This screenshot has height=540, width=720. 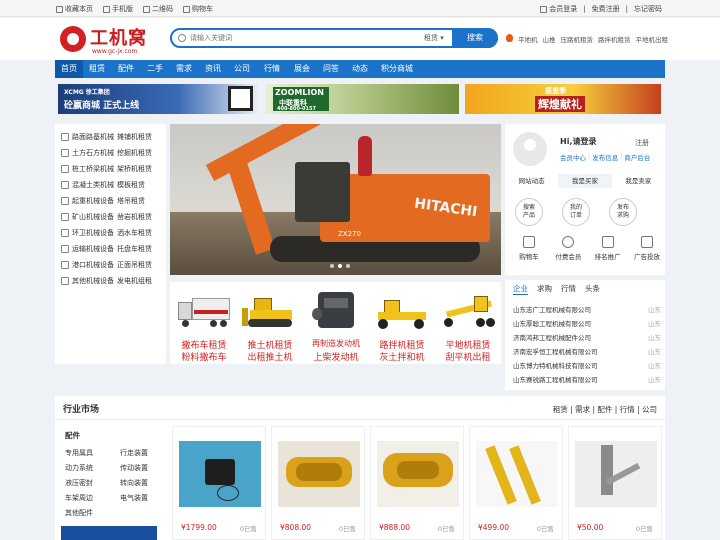 I want to click on banner-promo: 感恩季 辉煌献礼, so click(x=563, y=99).